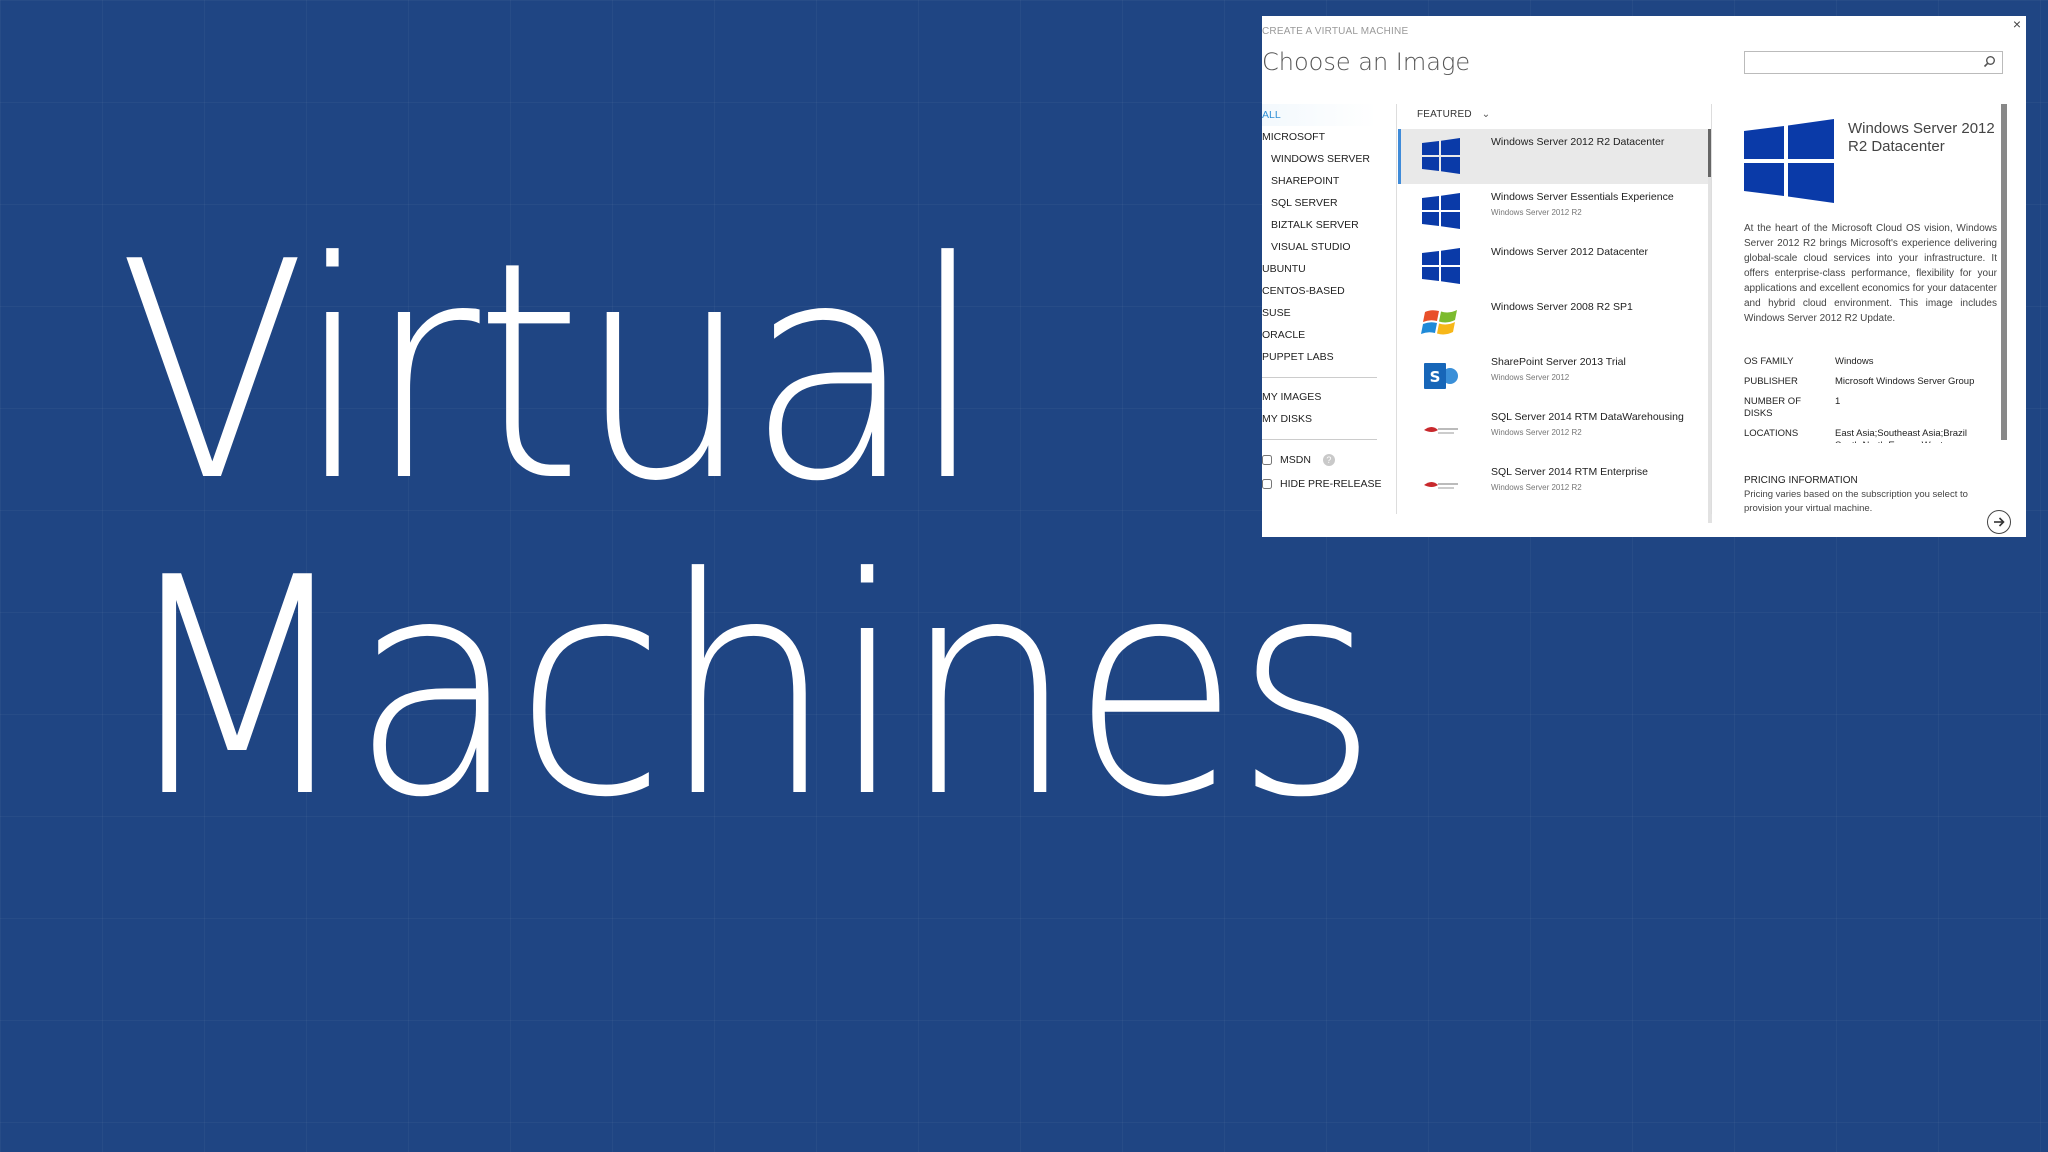  Describe the element at coordinates (1331, 484) in the screenshot. I see `hide-prerelease-label: HIDE PRE-RELEASE` at that location.